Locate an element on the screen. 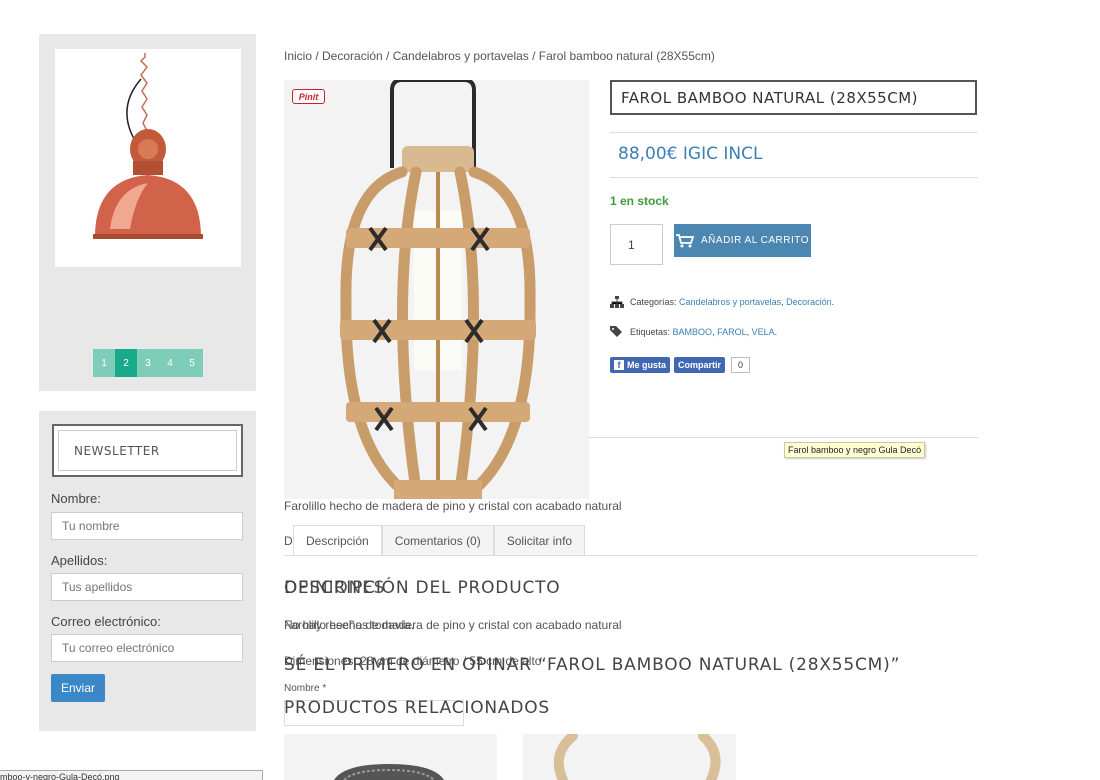  tabs-underline is located at coordinates (631, 555).